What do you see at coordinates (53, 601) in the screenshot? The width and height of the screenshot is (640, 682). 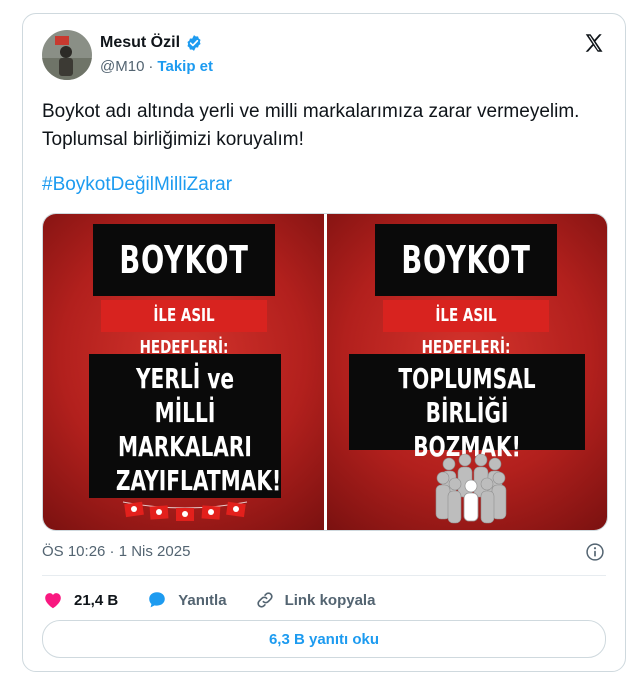 I see `heart-icon` at bounding box center [53, 601].